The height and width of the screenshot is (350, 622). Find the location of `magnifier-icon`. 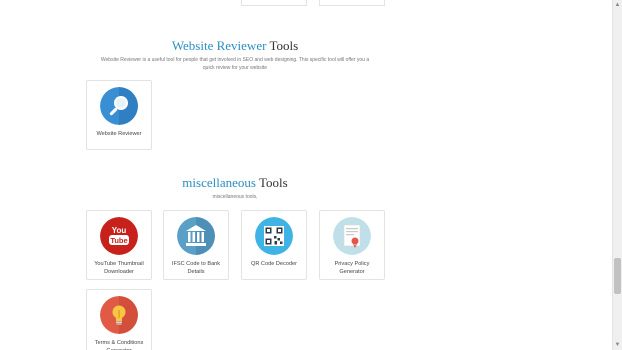

magnifier-icon is located at coordinates (119, 106).